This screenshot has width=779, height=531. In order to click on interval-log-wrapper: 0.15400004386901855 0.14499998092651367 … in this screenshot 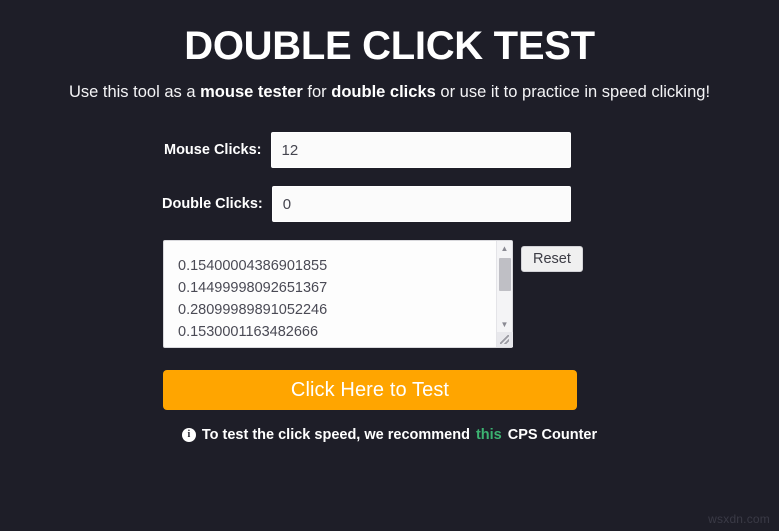, I will do `click(338, 294)`.